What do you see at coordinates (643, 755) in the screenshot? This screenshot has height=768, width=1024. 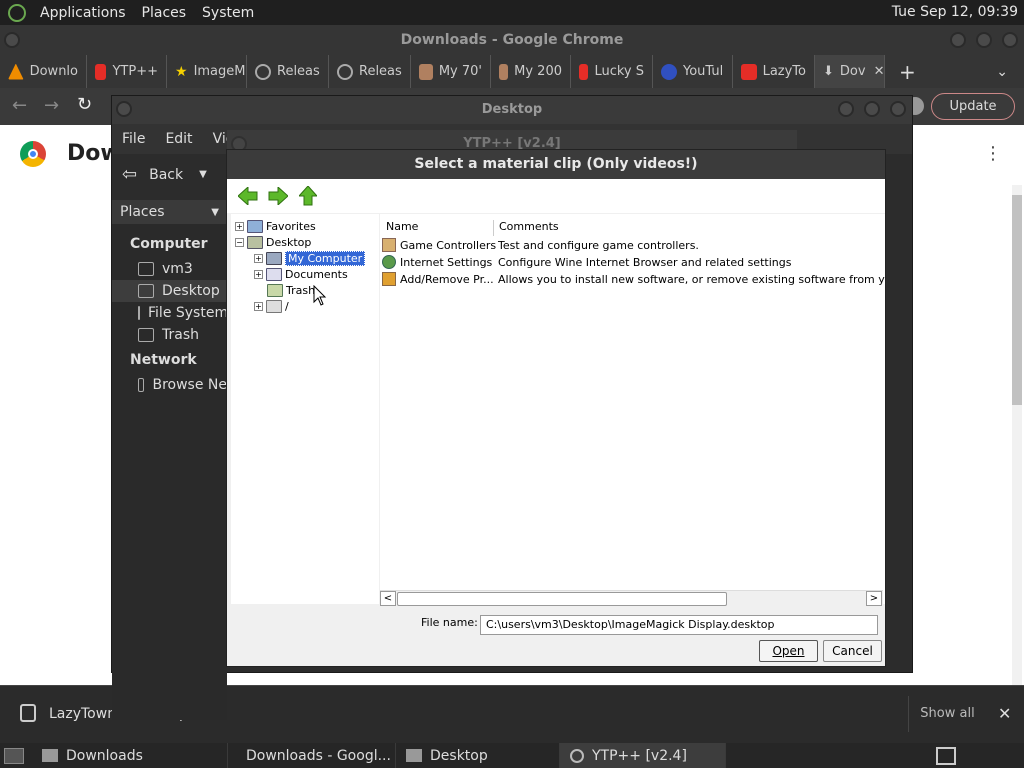 I see `taskbar-item-active: YTP++ [v2.4]` at bounding box center [643, 755].